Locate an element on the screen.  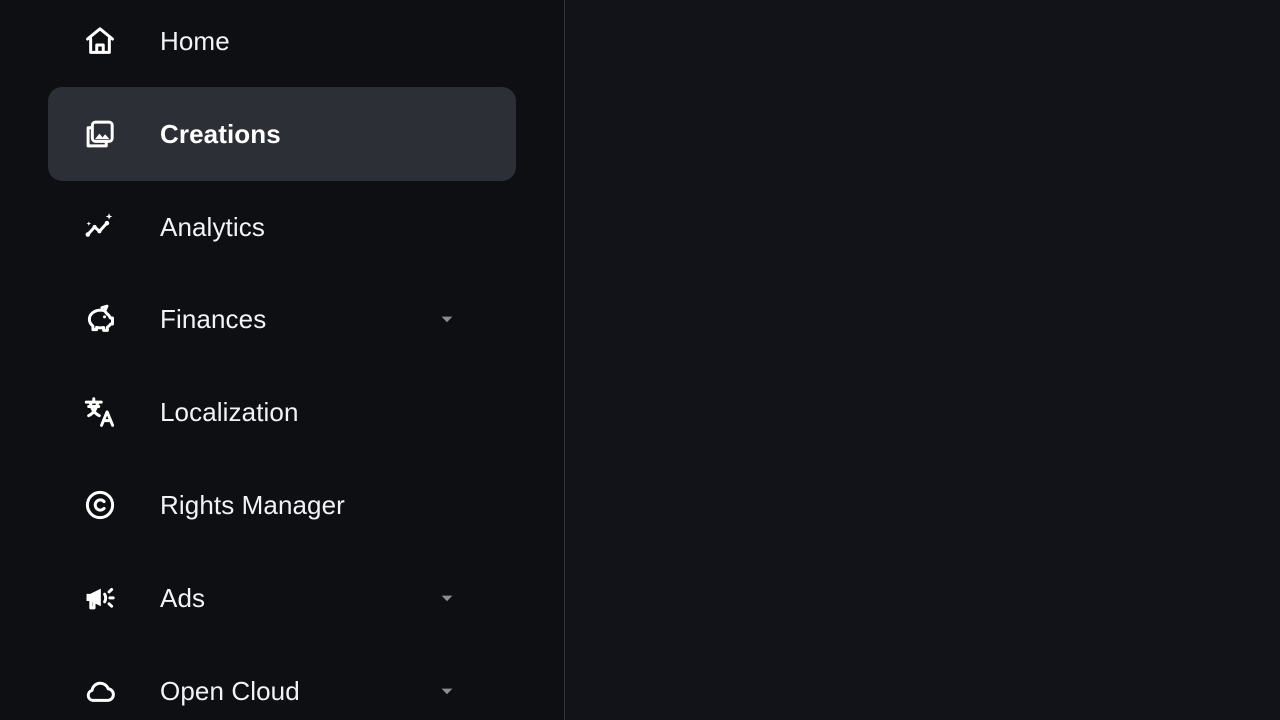
sidebar-item-ads: Ads is located at coordinates (282, 598).